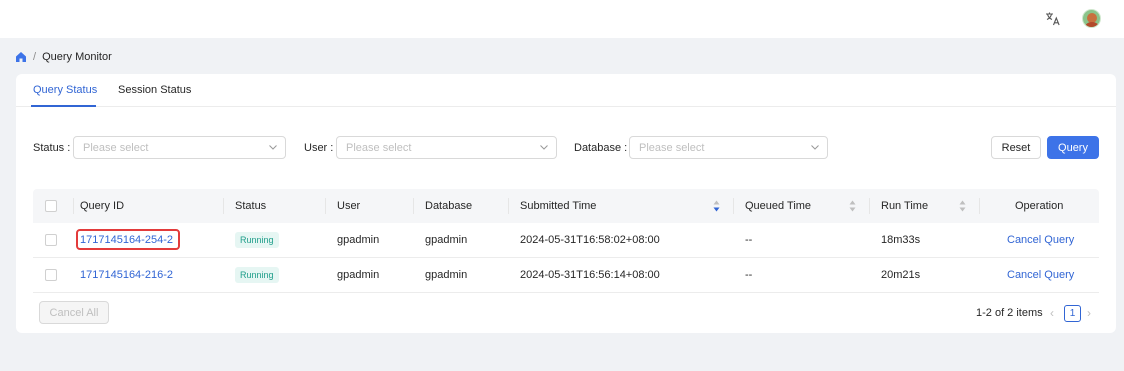 This screenshot has height=371, width=1124. I want to click on top-bar, so click(562, 19).